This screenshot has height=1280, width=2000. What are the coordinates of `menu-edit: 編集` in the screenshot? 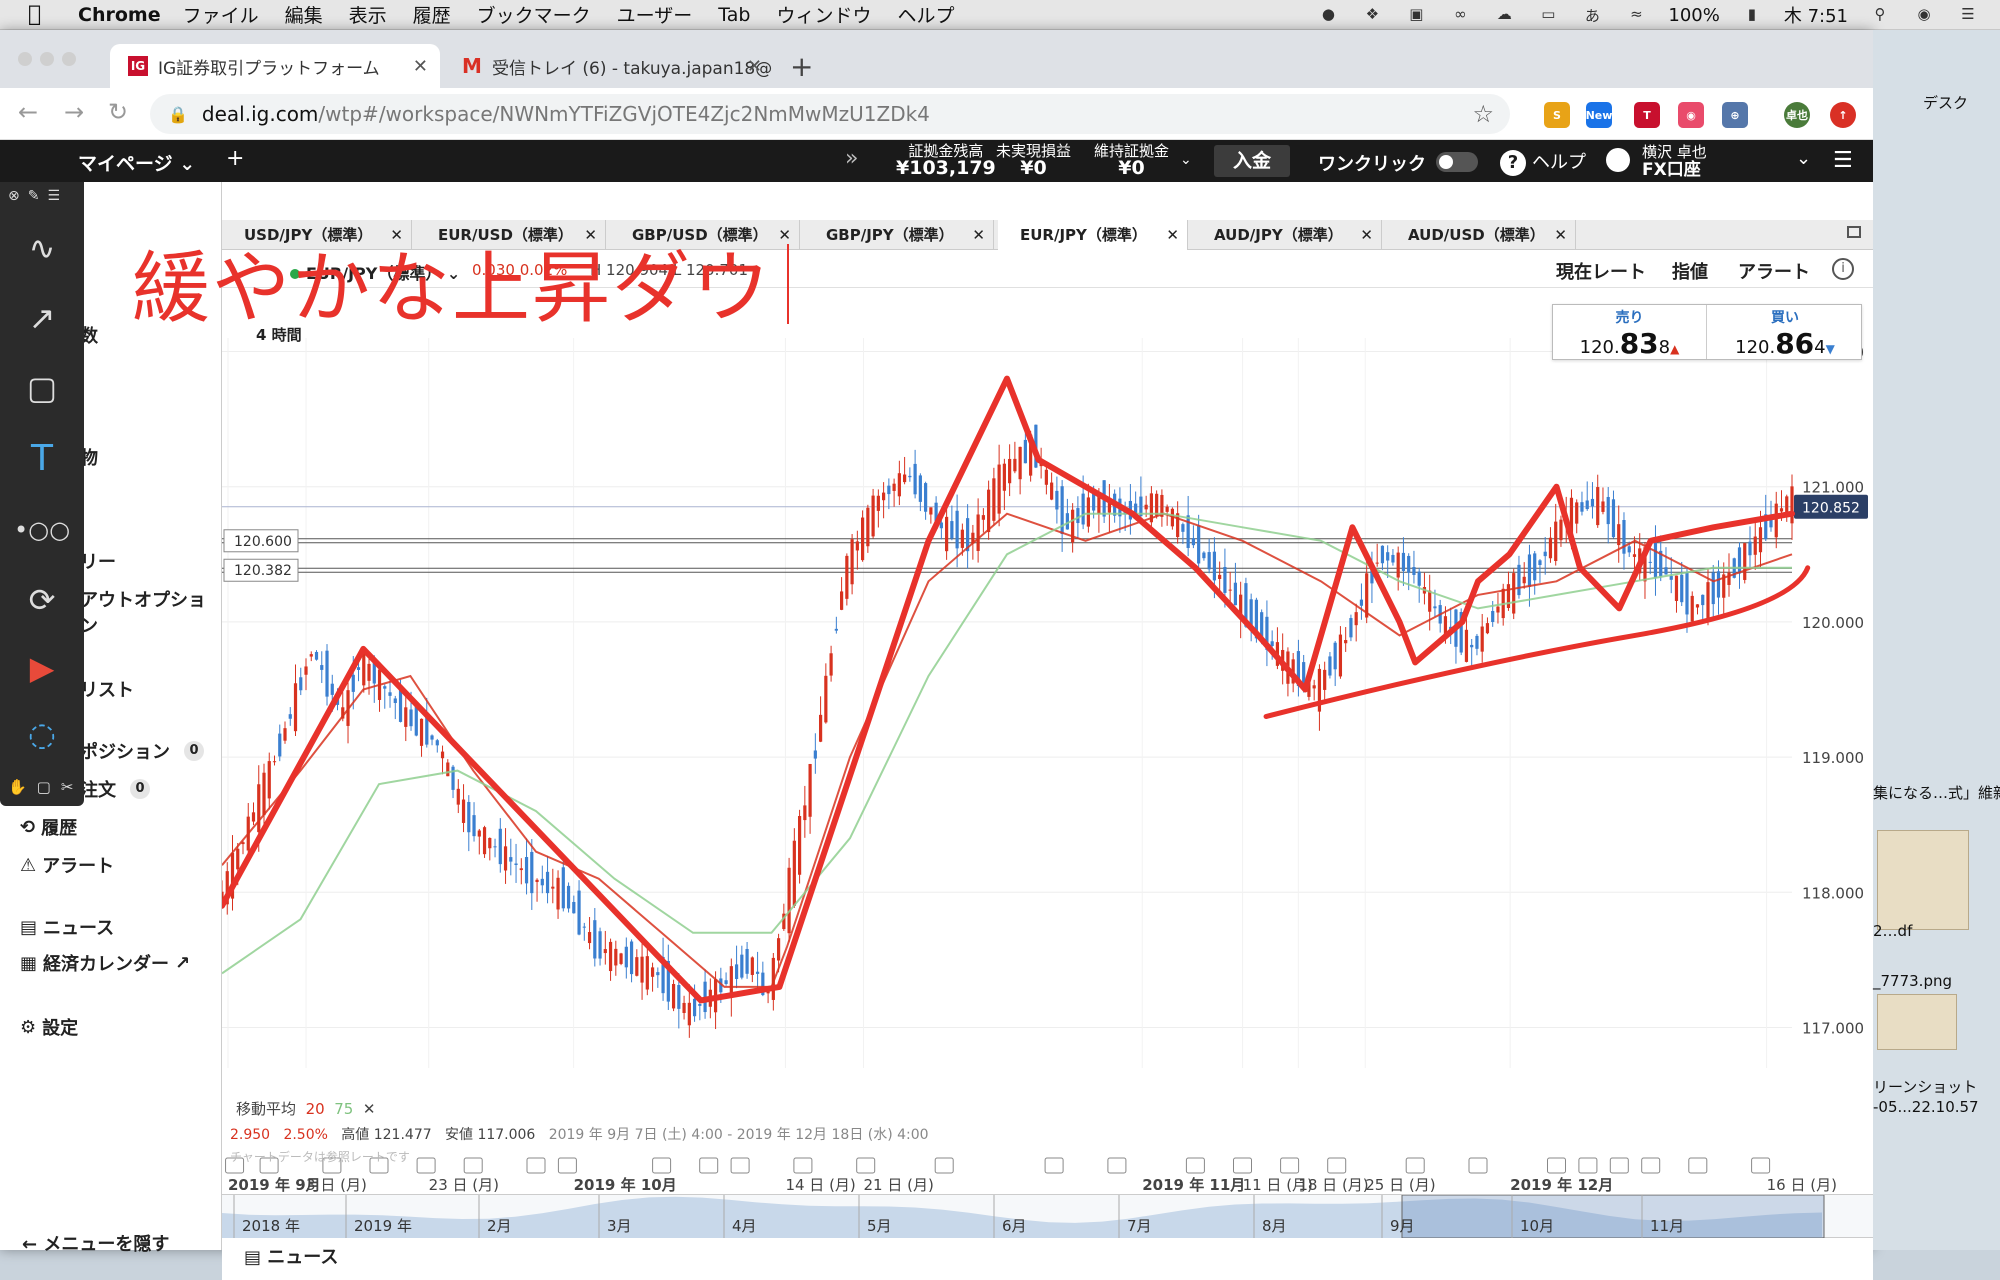 It's located at (304, 14).